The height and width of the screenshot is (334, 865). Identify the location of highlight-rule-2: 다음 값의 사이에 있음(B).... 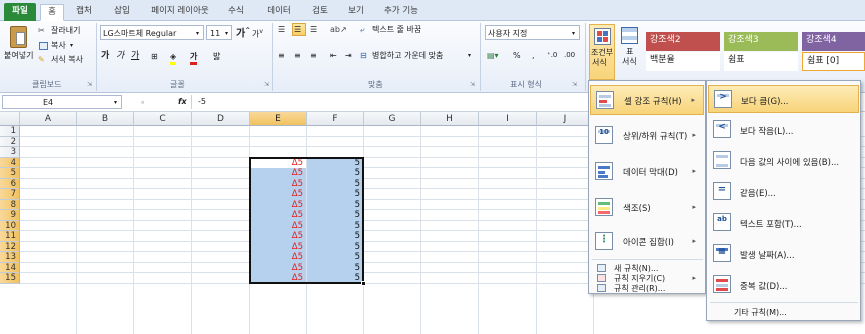
(783, 161).